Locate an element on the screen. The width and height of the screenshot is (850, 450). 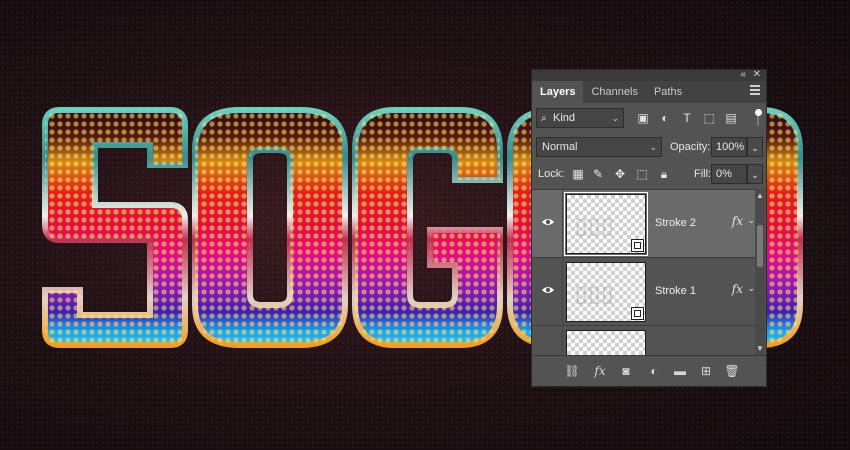
smart-object-filter-icon: ▤ is located at coordinates (731, 118).